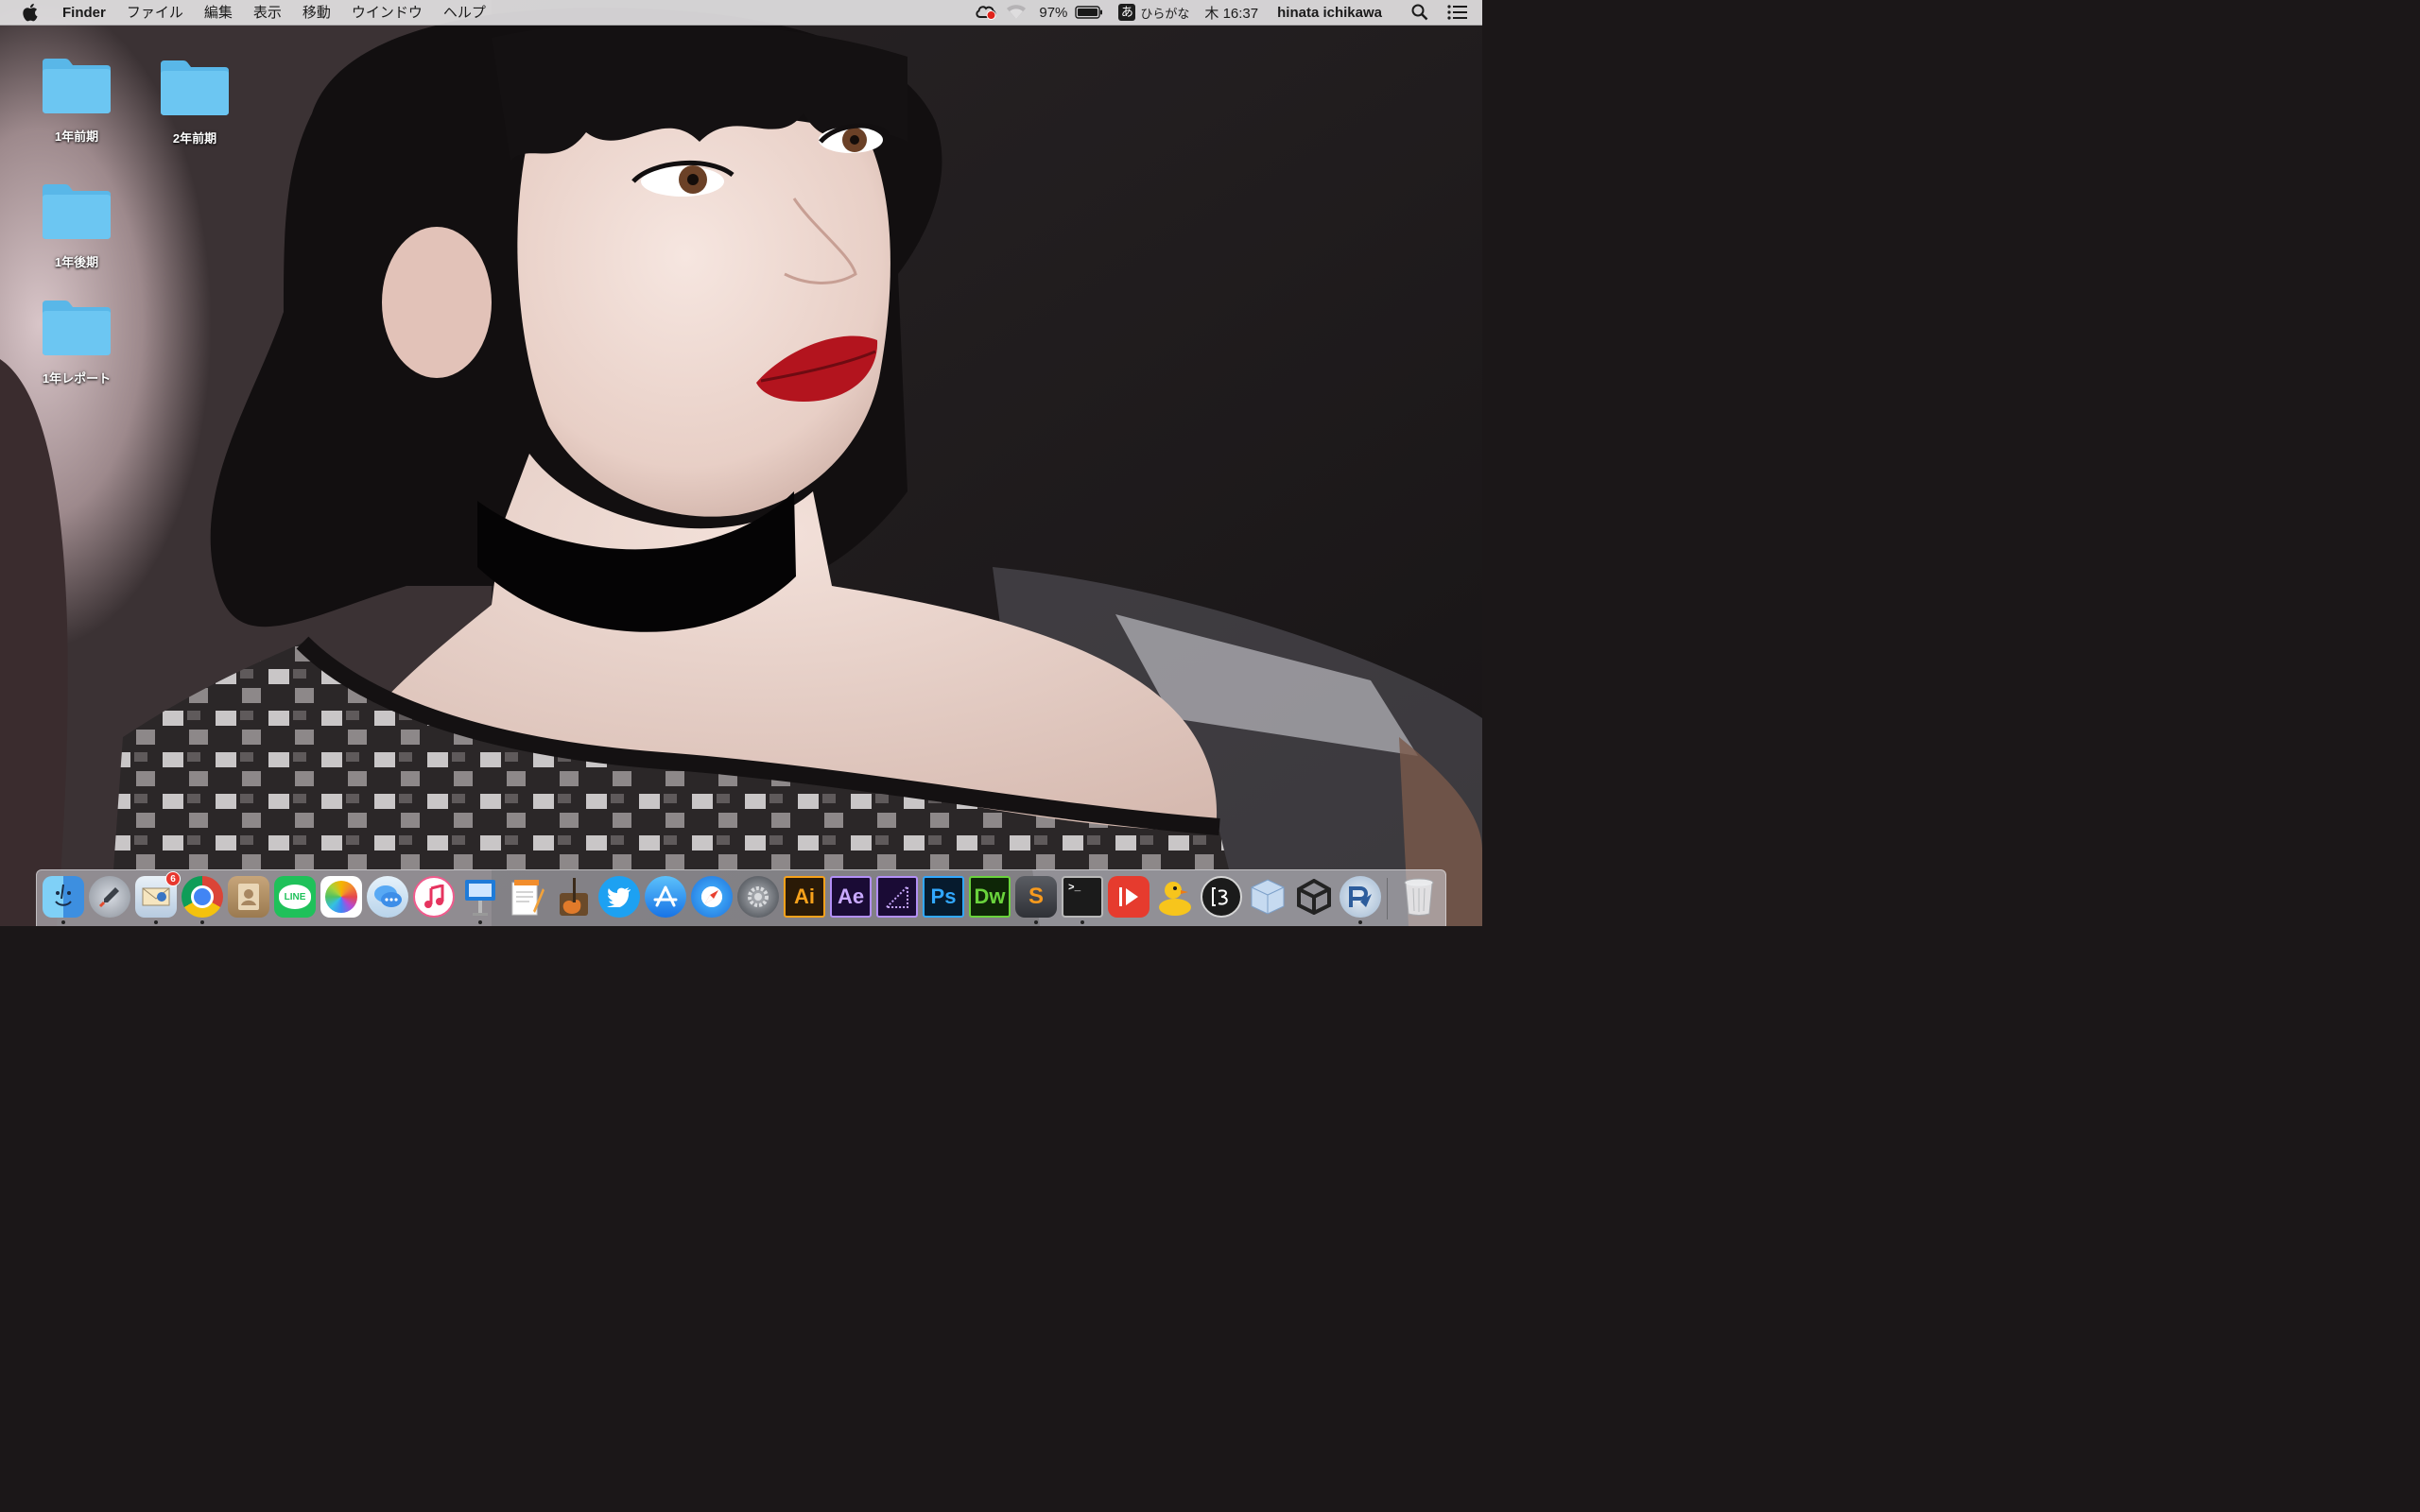 The image size is (2420, 1512). Describe the element at coordinates (76, 262) in the screenshot. I see `folder-label: 1年後期` at that location.